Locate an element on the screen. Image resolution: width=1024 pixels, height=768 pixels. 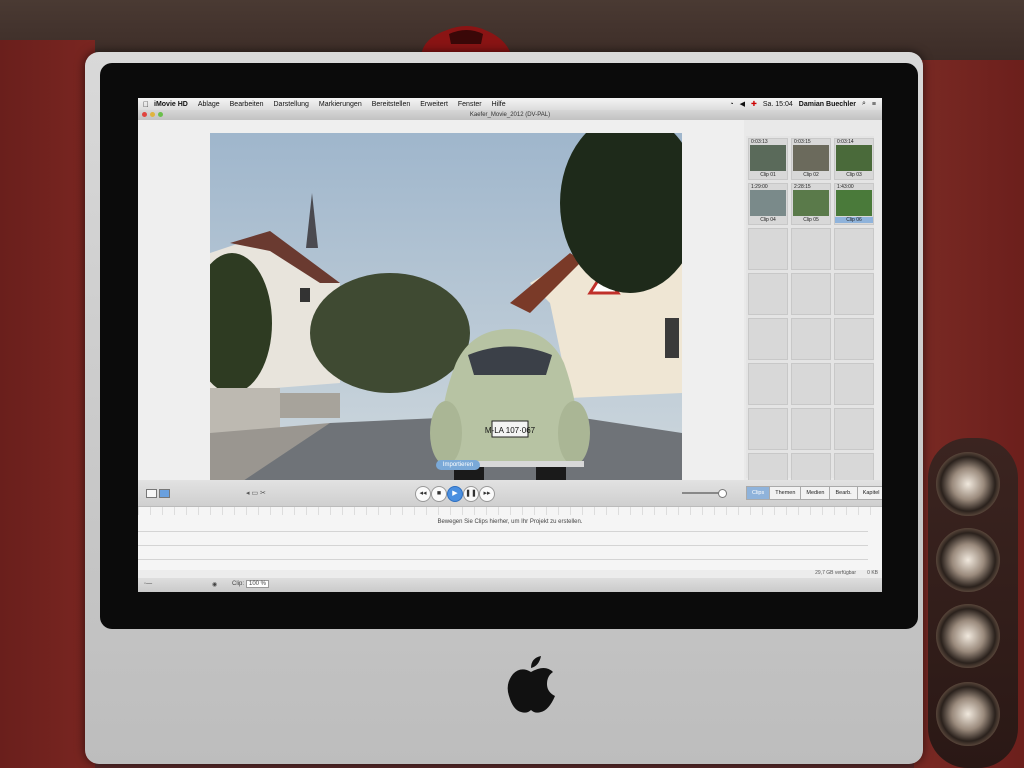
menu-markierungen: Markierungen is located at coordinates (340, 104).